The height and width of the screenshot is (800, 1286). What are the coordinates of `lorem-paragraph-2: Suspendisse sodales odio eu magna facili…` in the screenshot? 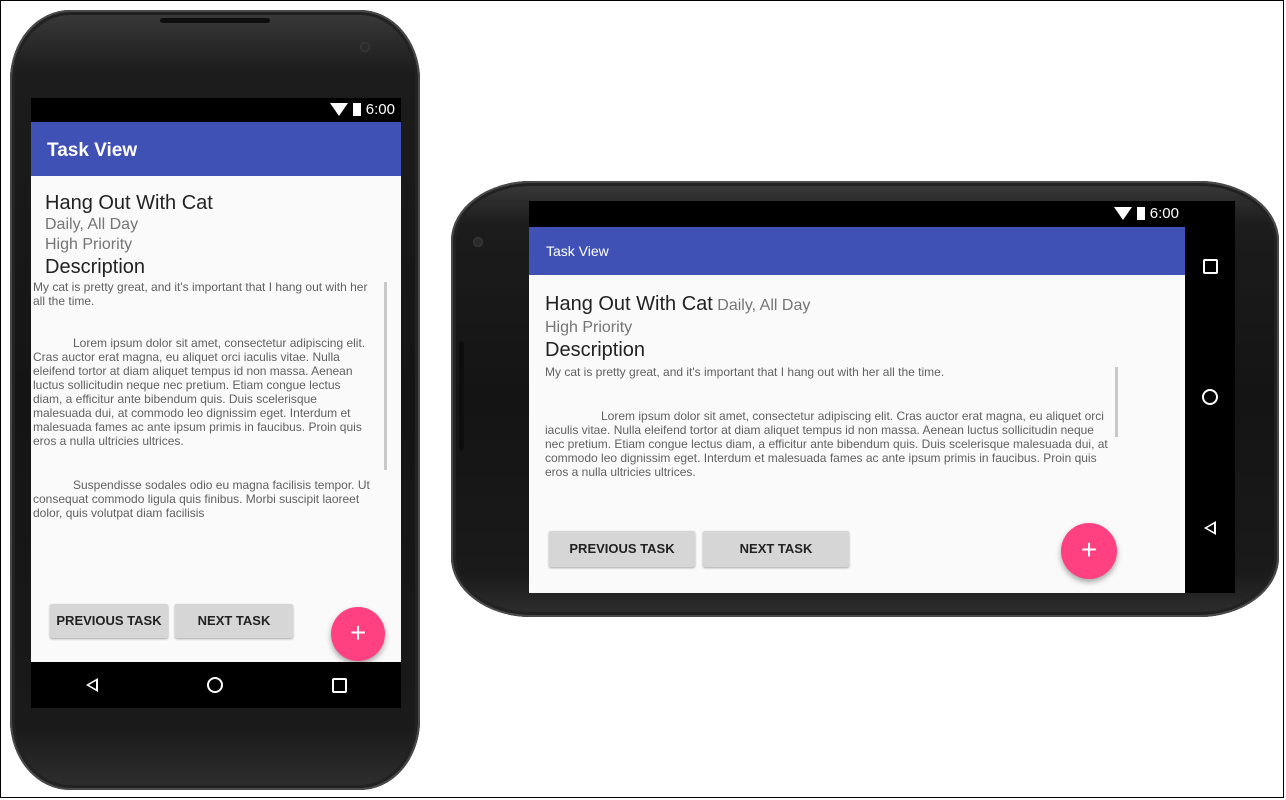 It's located at (201, 499).